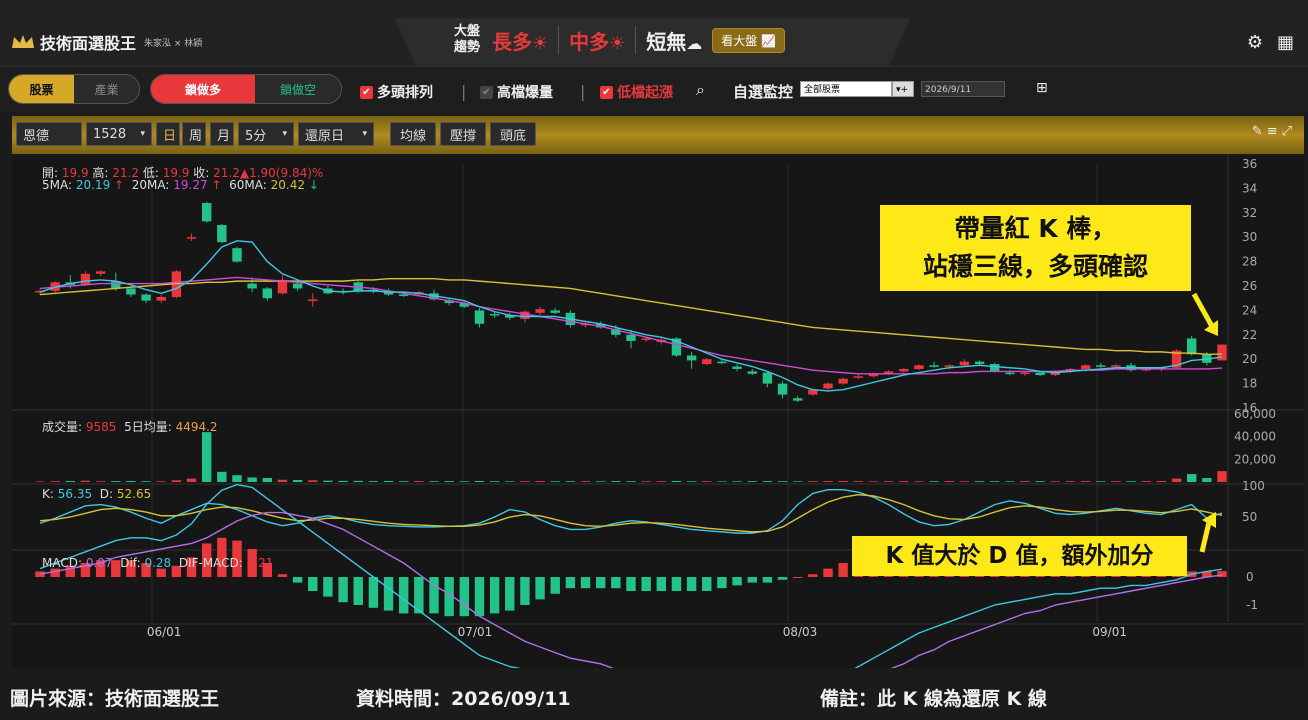 The image size is (1308, 720). I want to click on stock-name-field: 恩德, so click(49, 134).